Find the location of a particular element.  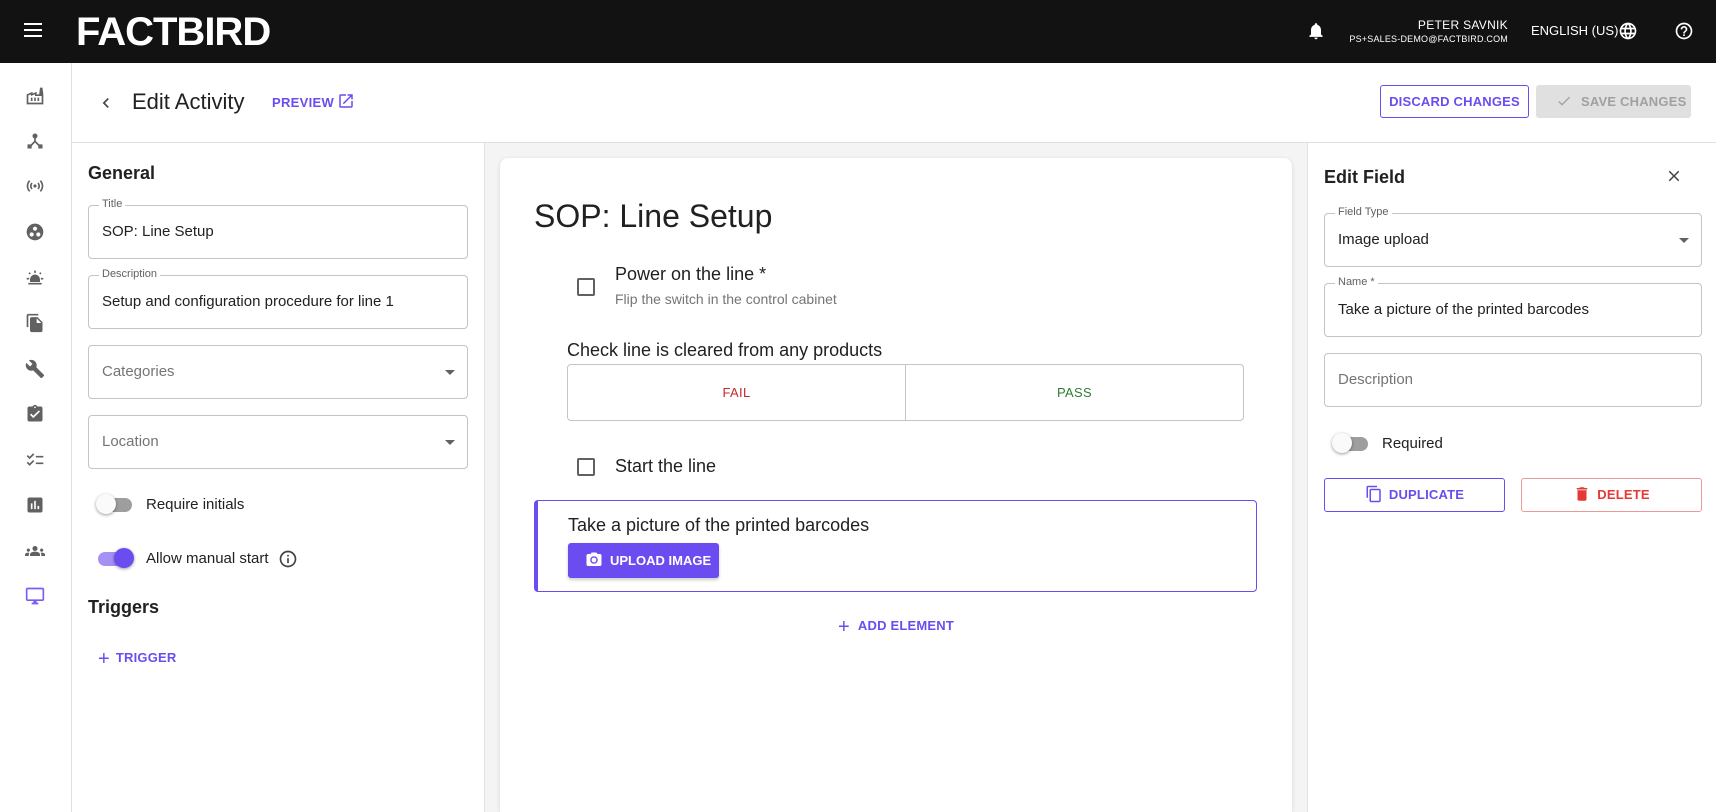

user-account: PETER SAVNIK PS+SALES-DEMO@FACTBIRD.COM is located at coordinates (1428, 31).